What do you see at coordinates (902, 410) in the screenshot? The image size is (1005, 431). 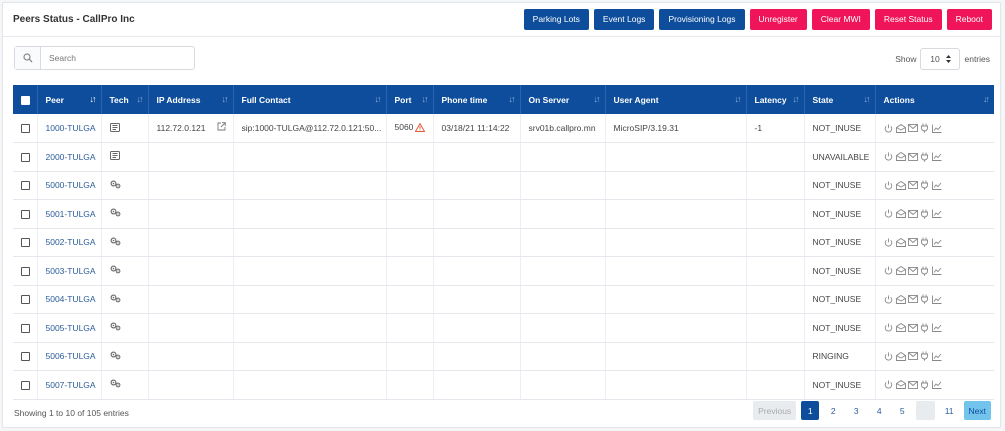 I see `pagination-page-5: 5` at bounding box center [902, 410].